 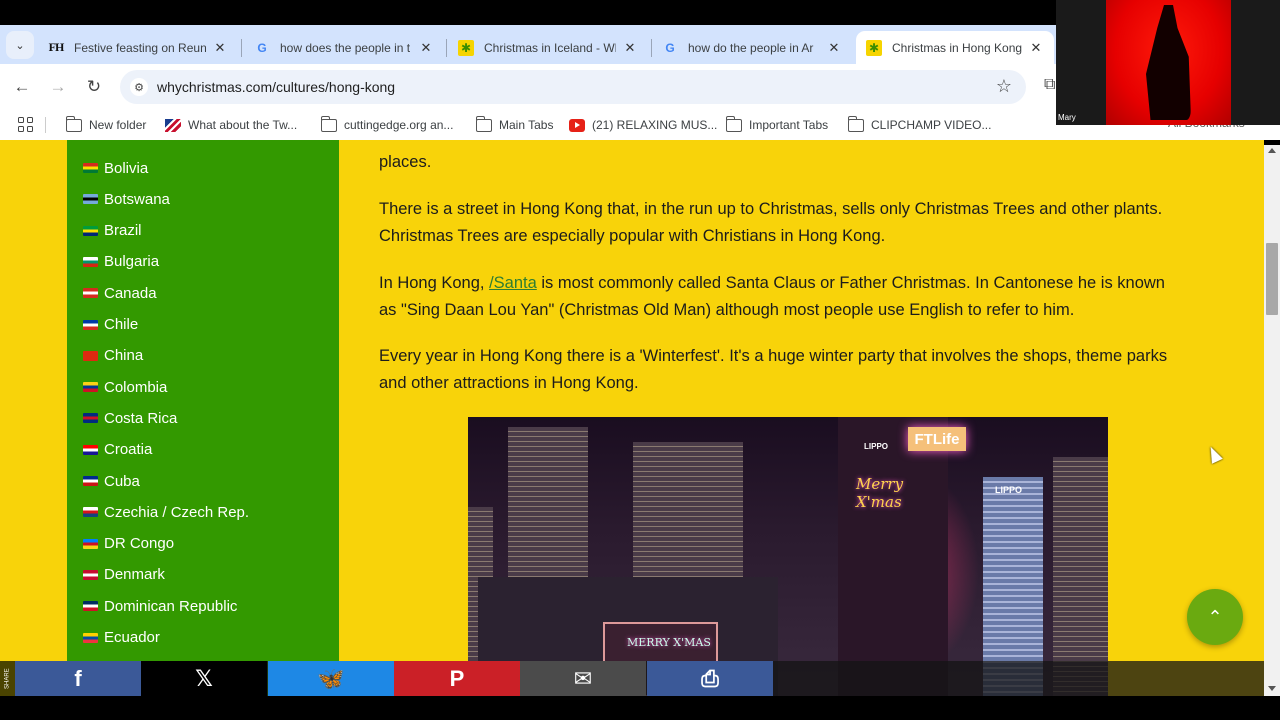 I want to click on country-name: Canada, so click(x=130, y=293).